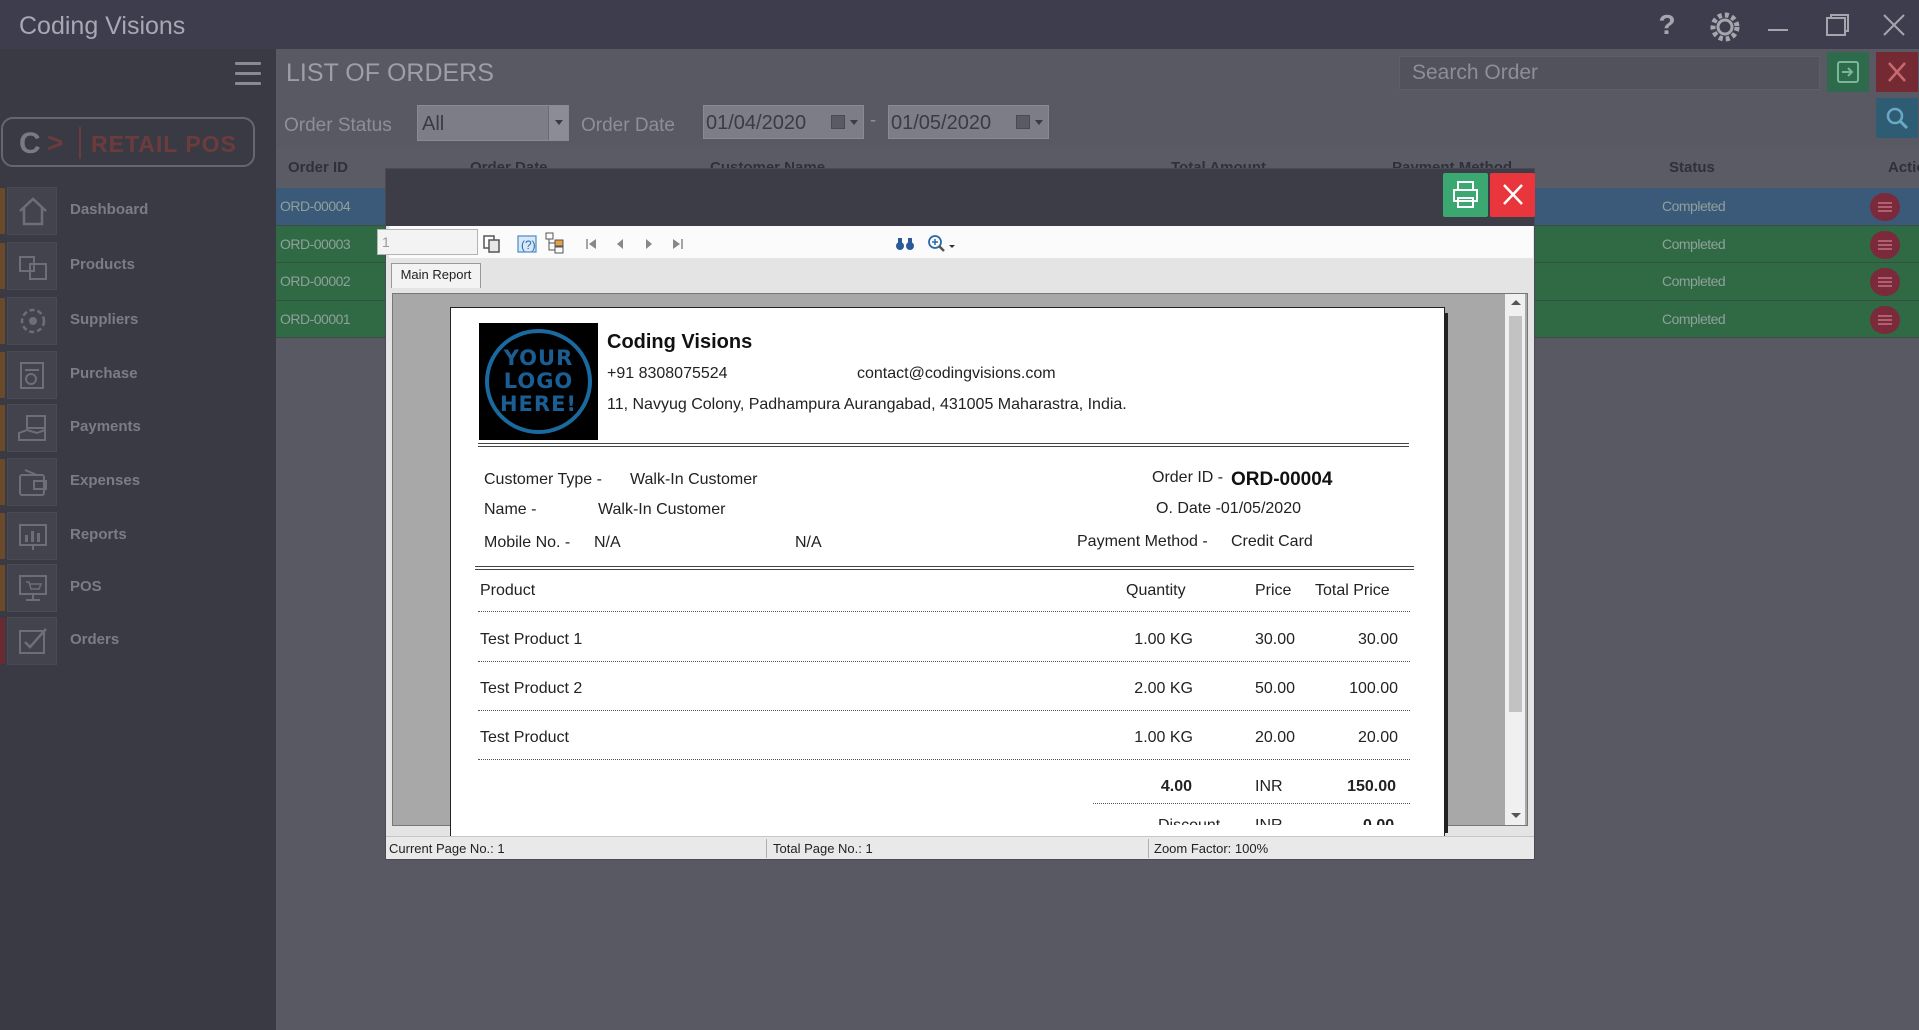 This screenshot has height=1030, width=1919. Describe the element at coordinates (32, 266) in the screenshot. I see `products-icon` at that location.